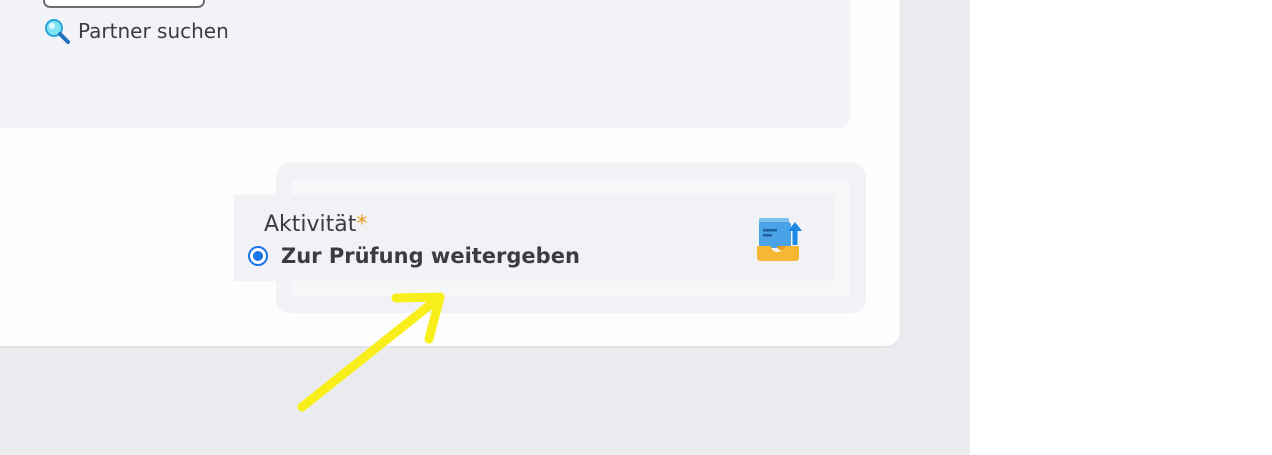  What do you see at coordinates (371, 352) in the screenshot?
I see `annotation-arrow-icon` at bounding box center [371, 352].